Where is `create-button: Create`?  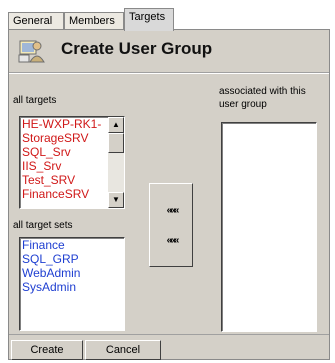 create-button: Create is located at coordinates (47, 350).